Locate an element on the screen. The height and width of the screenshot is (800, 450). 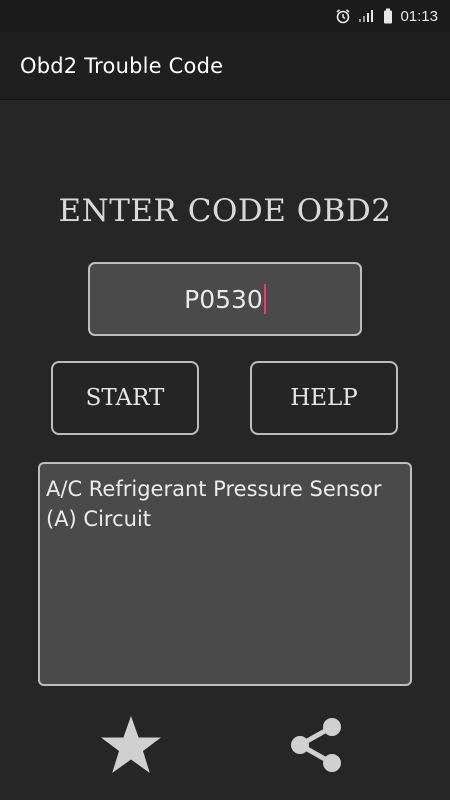
battery-icon is located at coordinates (388, 16).